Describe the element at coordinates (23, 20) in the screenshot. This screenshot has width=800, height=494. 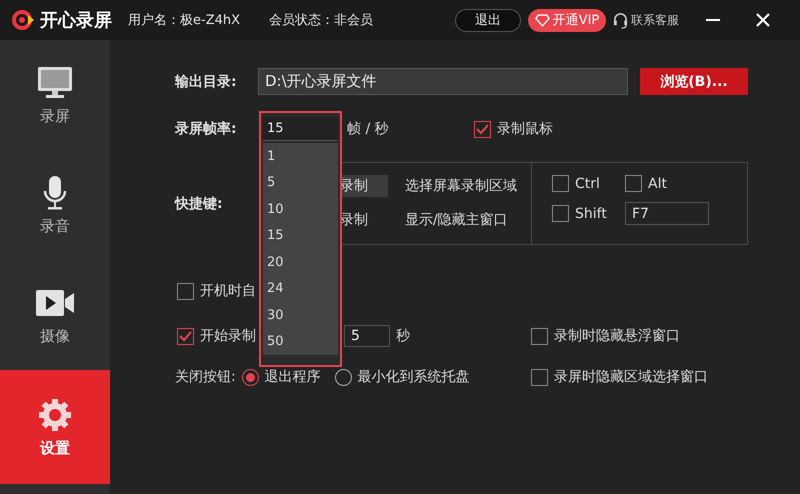
I see `logo-icon` at that location.